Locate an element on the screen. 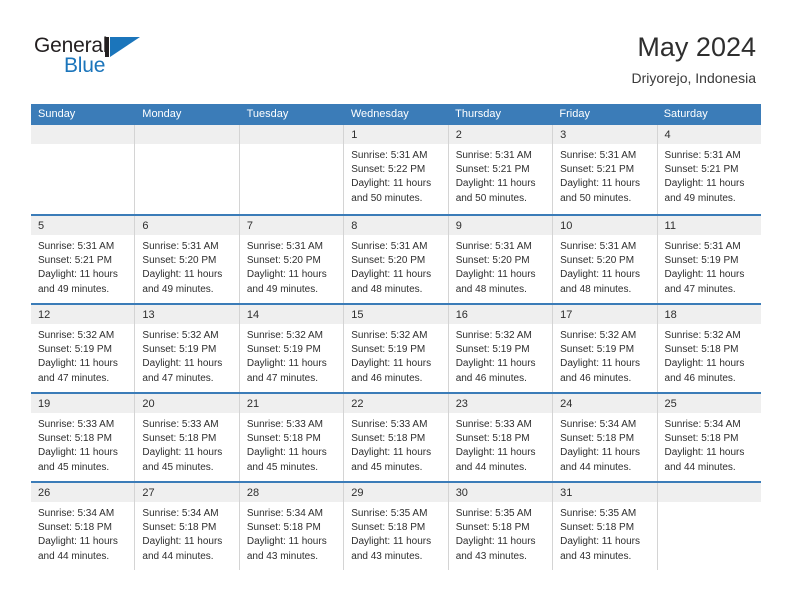 This screenshot has width=792, height=612. day-number-band: 4 is located at coordinates (709, 134).